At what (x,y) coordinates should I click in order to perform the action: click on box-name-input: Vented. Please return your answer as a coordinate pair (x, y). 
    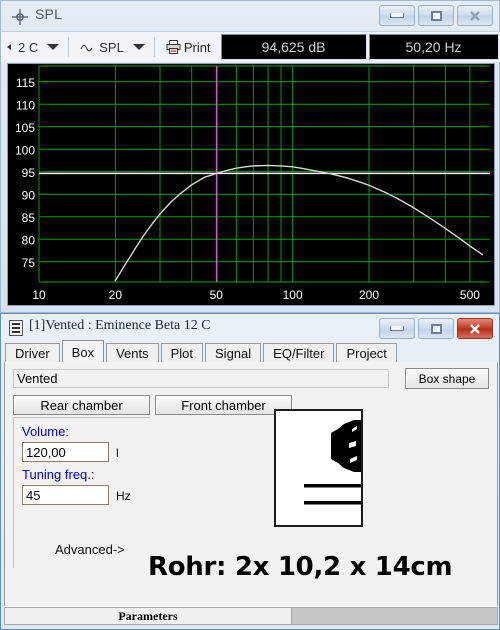
    Looking at the image, I should click on (201, 378).